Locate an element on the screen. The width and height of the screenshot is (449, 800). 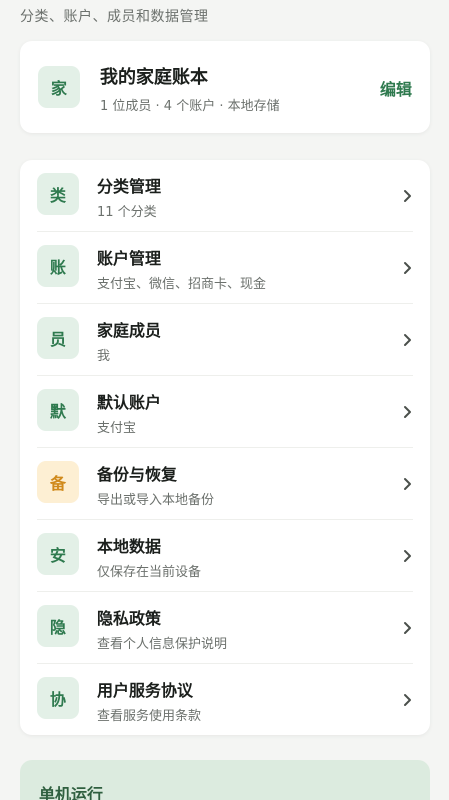
menu-item-title: 隐私政策 is located at coordinates (129, 618).